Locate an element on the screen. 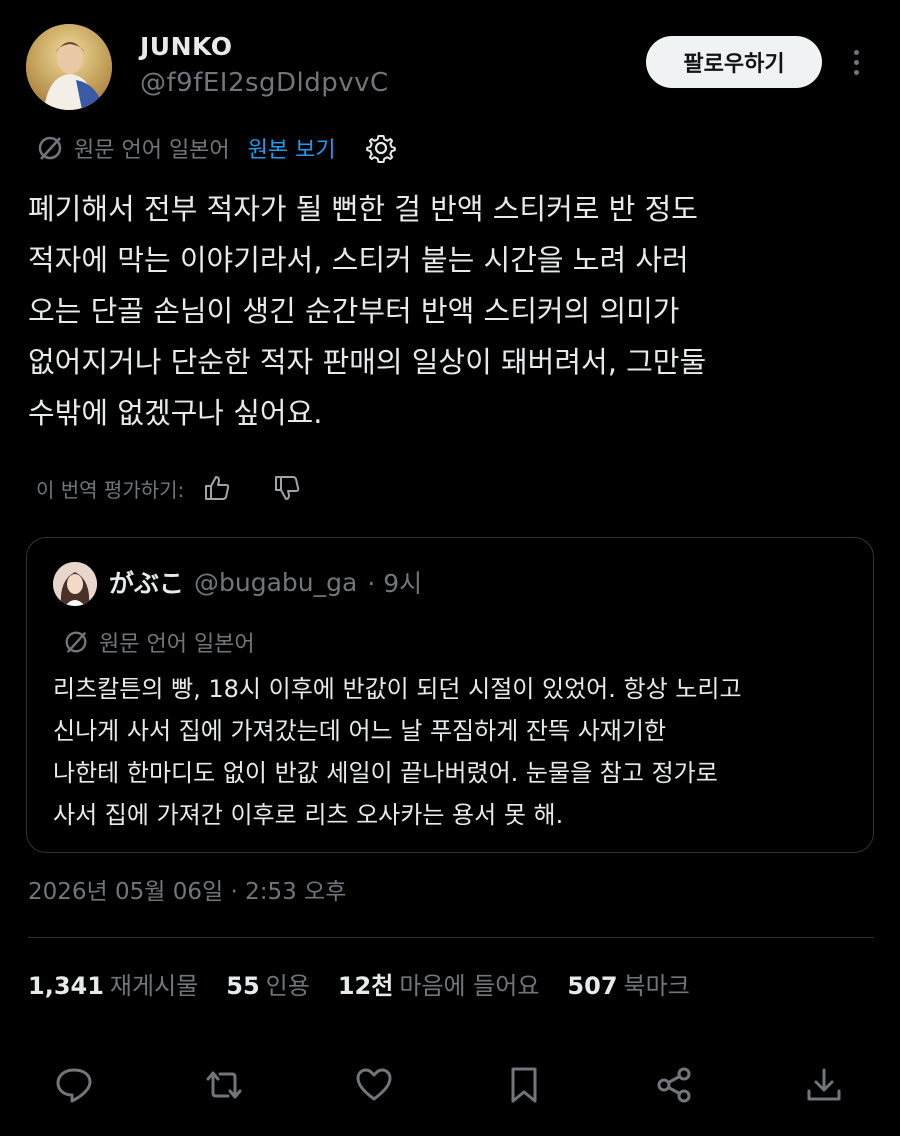 The height and width of the screenshot is (1136, 900). quoted-author-avatar is located at coordinates (75, 584).